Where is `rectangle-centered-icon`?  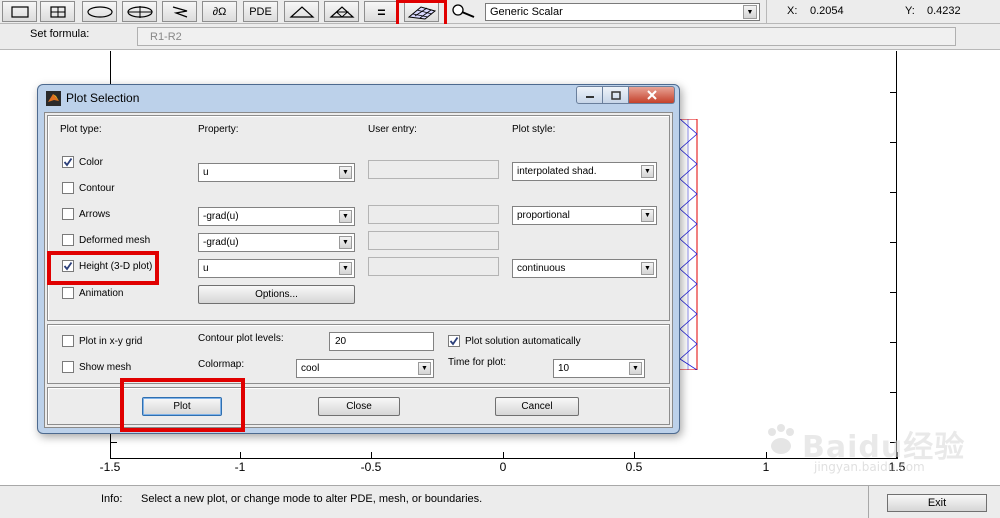
rectangle-centered-icon is located at coordinates (57, 11).